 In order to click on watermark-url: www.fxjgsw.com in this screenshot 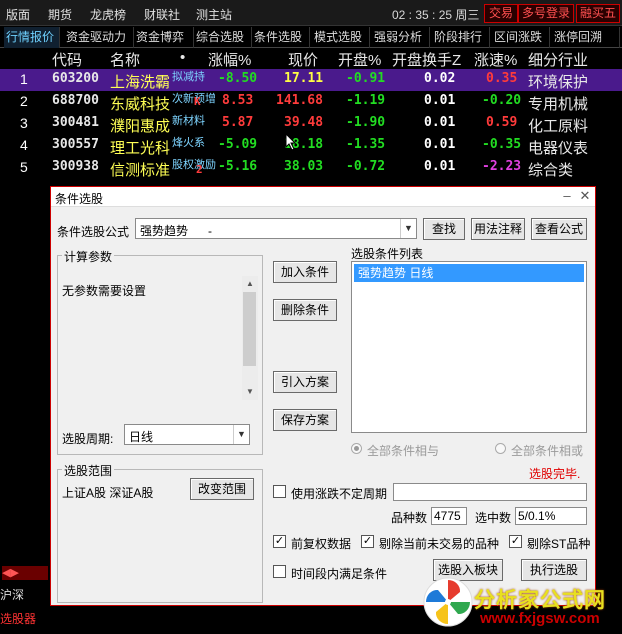, I will do `click(540, 618)`.